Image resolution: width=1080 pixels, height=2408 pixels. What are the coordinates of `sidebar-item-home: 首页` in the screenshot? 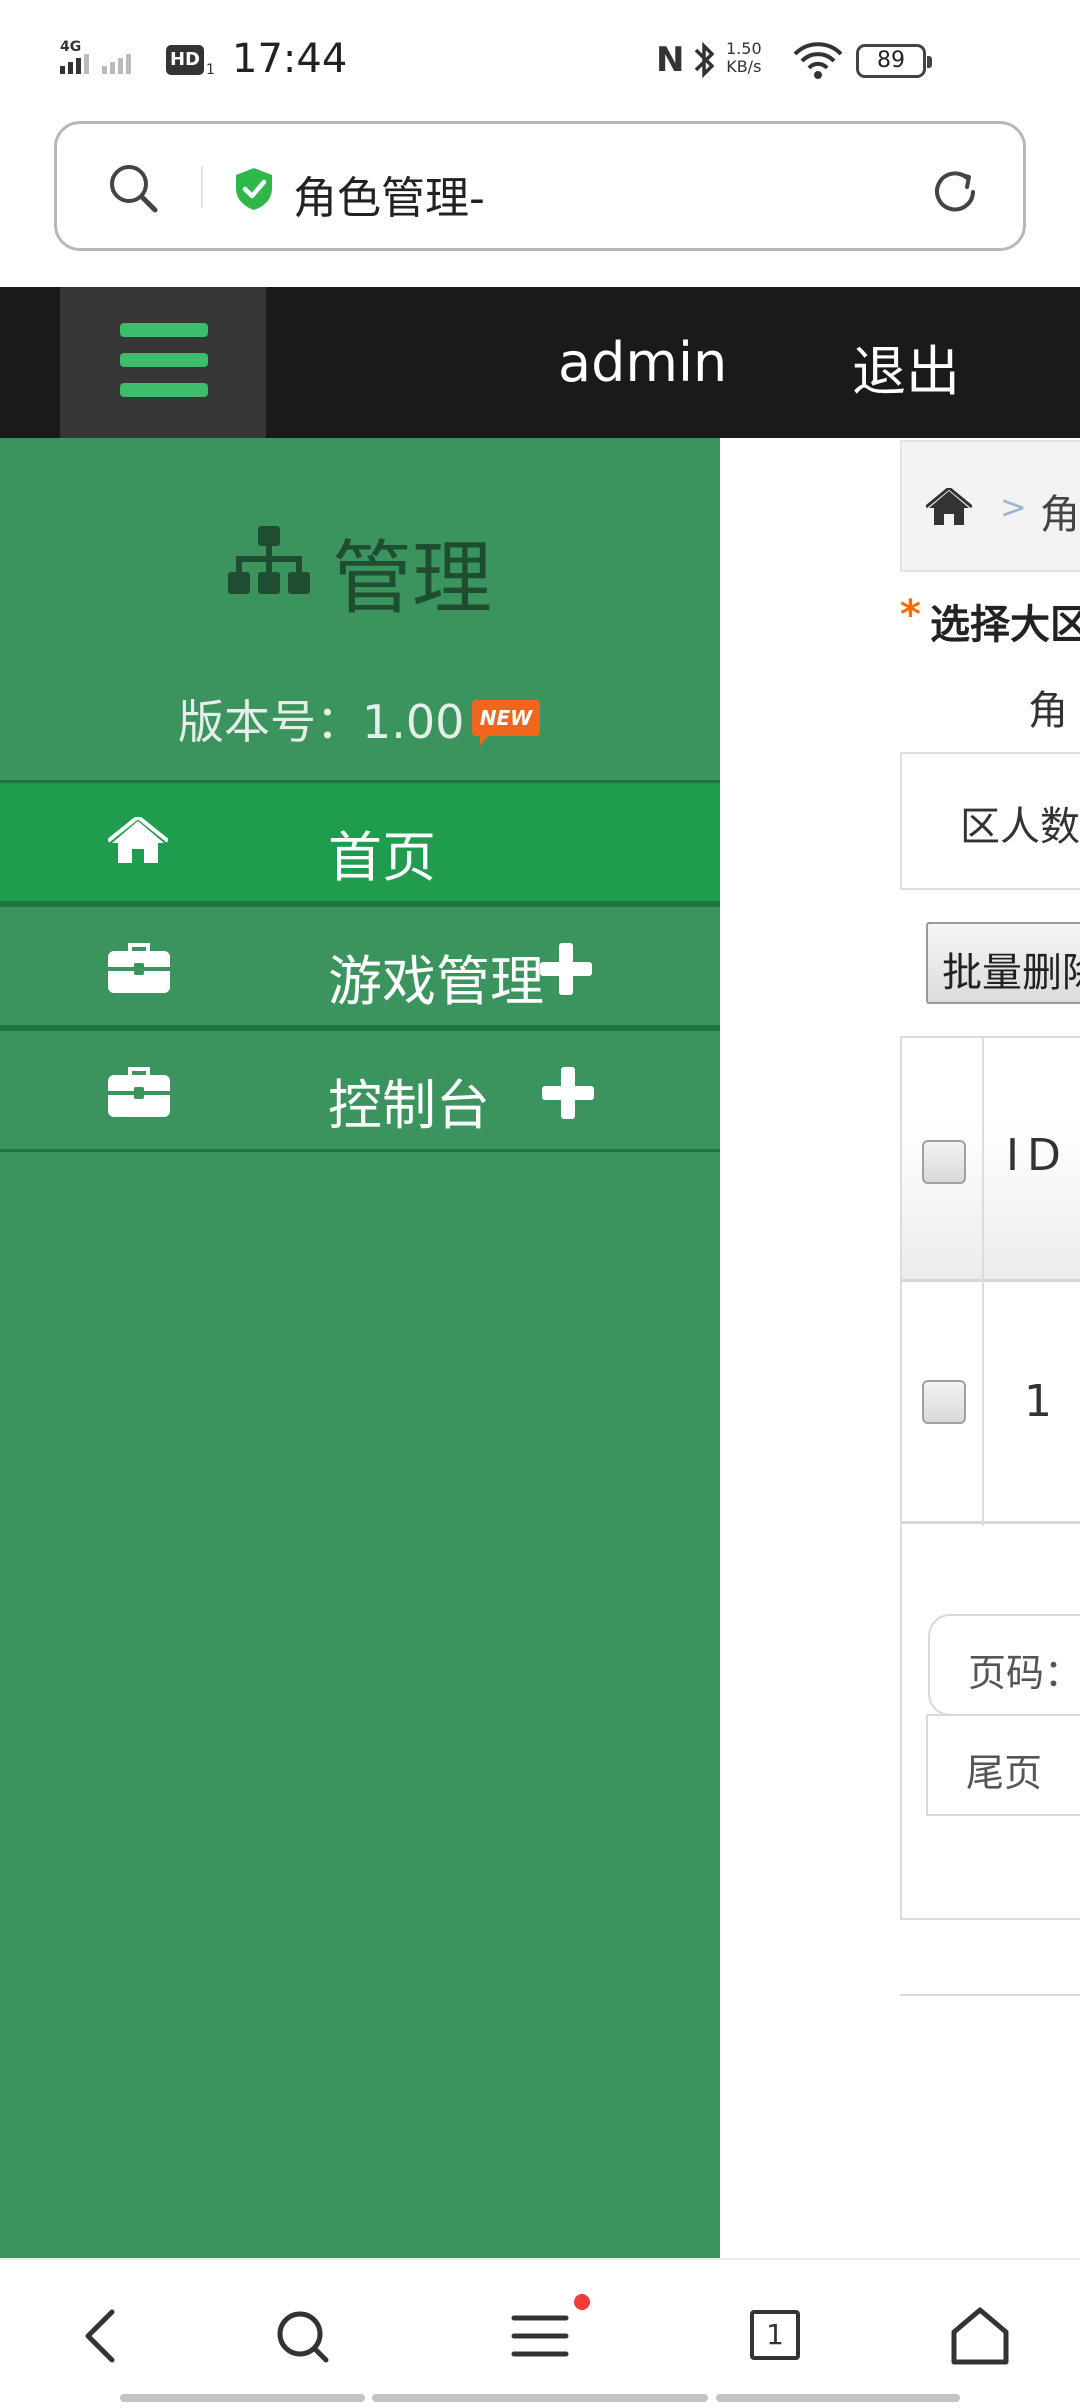 It's located at (360, 842).